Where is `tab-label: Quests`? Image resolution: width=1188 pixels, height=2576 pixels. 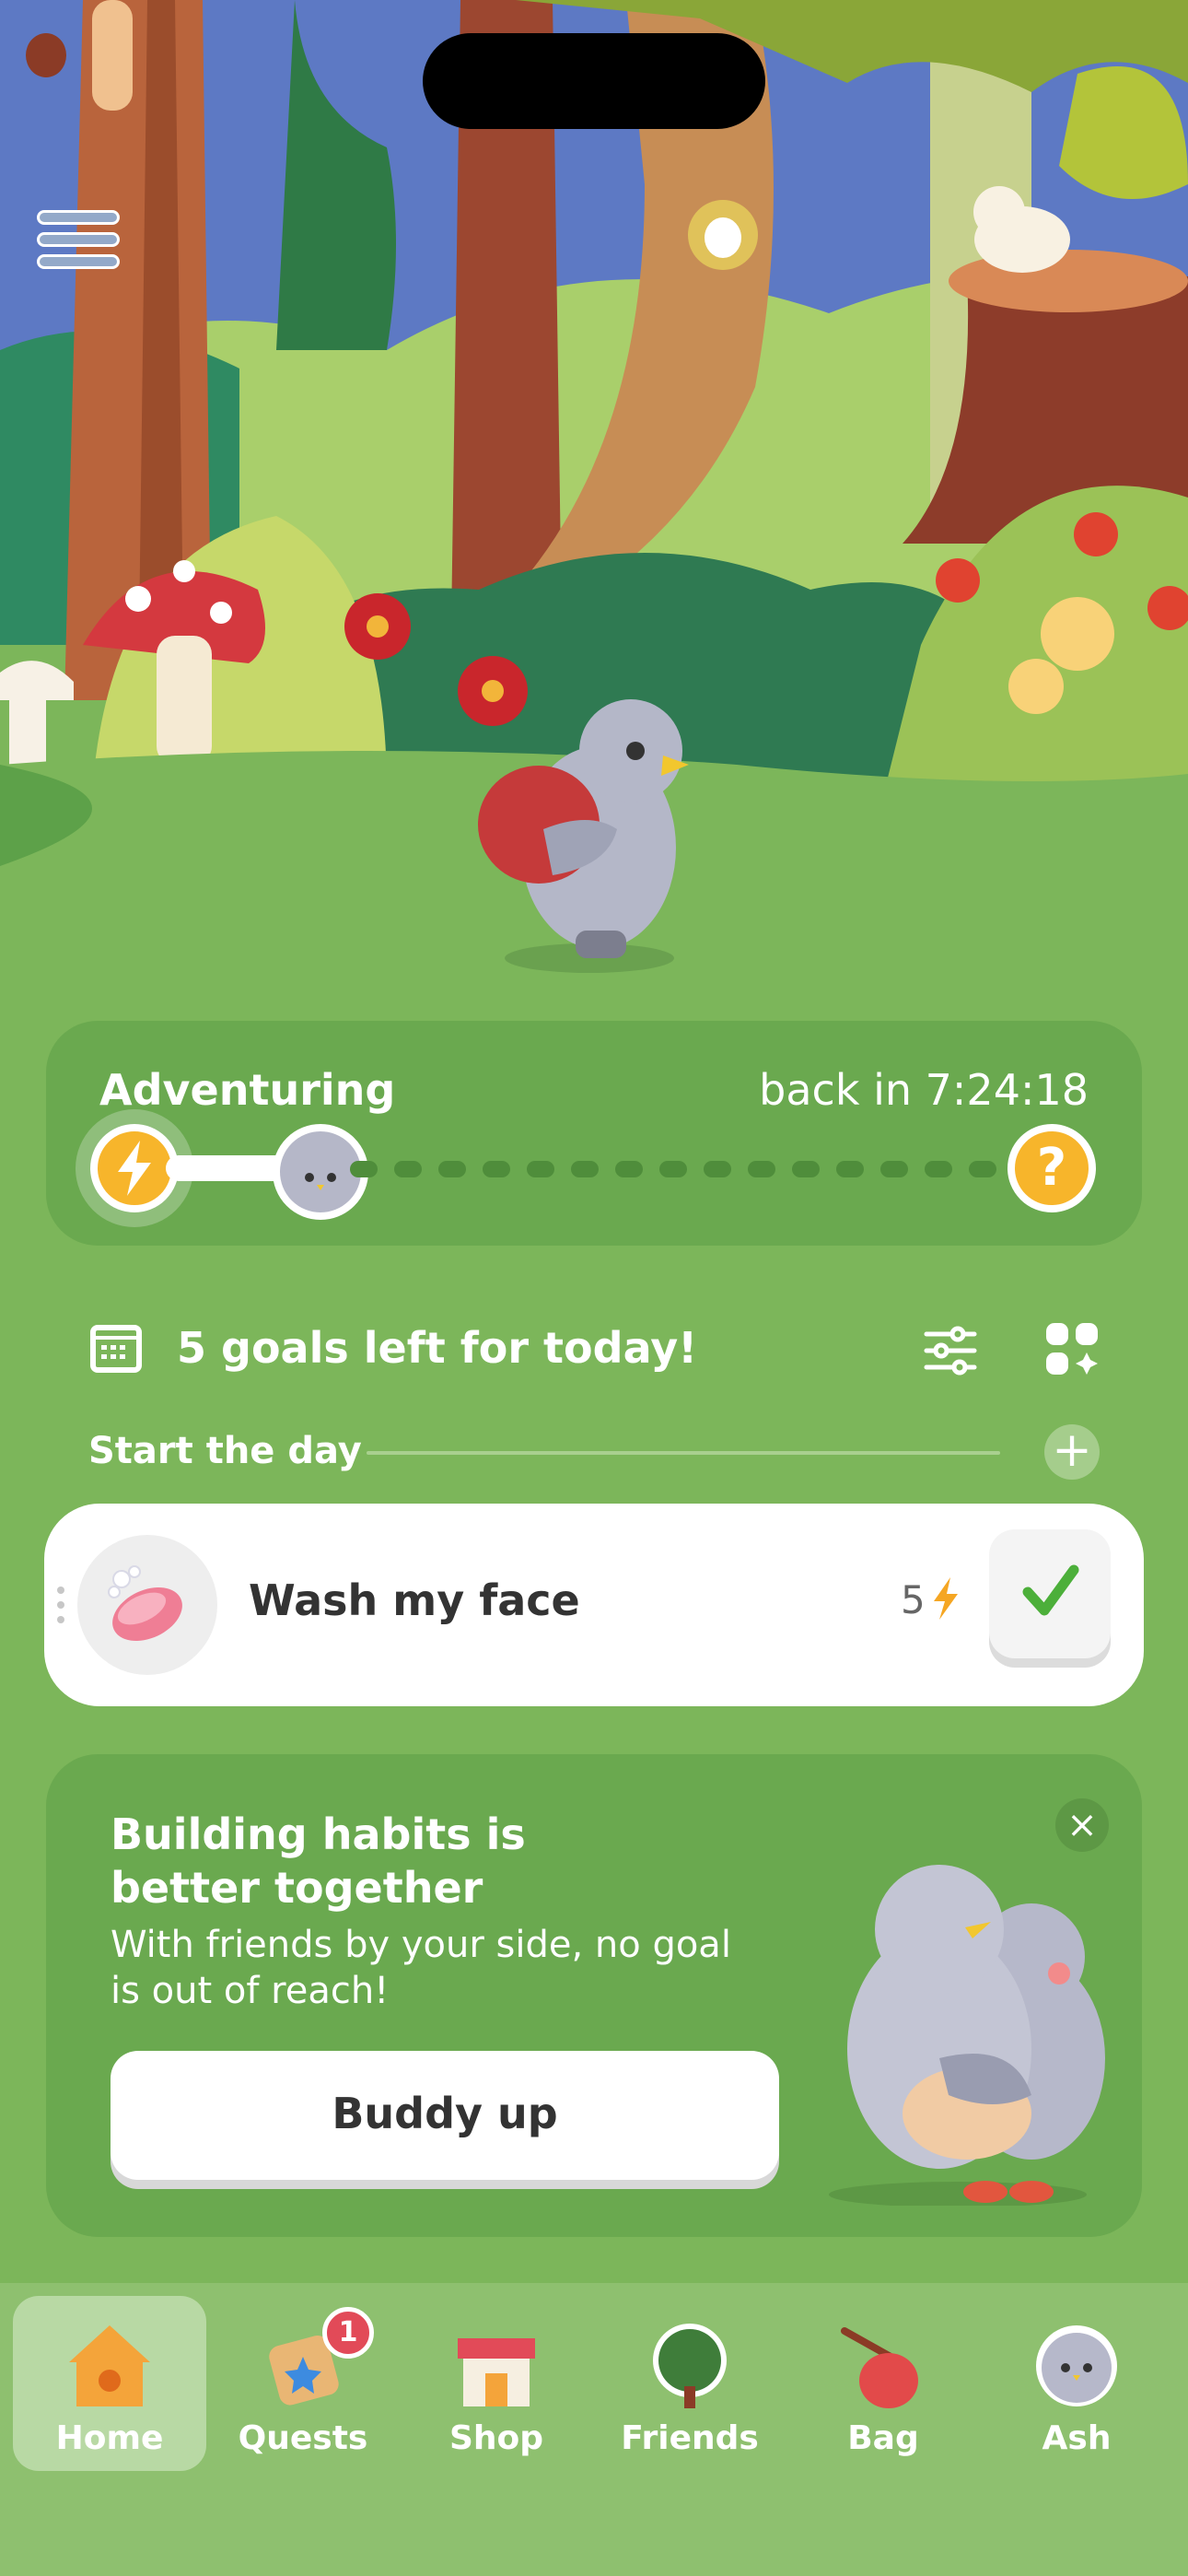
tab-label: Quests is located at coordinates (303, 2438).